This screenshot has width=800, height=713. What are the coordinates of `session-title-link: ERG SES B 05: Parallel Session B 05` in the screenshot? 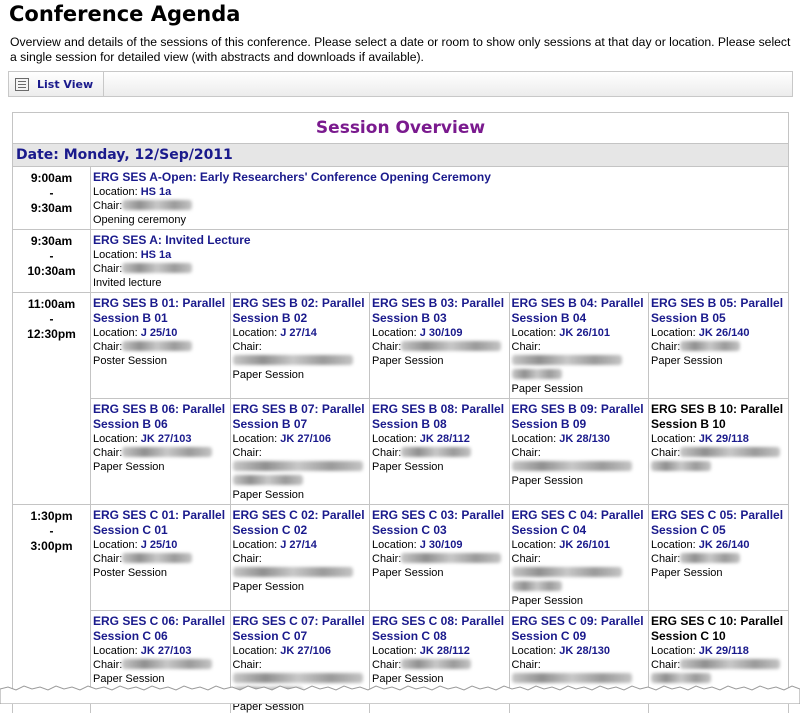 It's located at (718, 311).